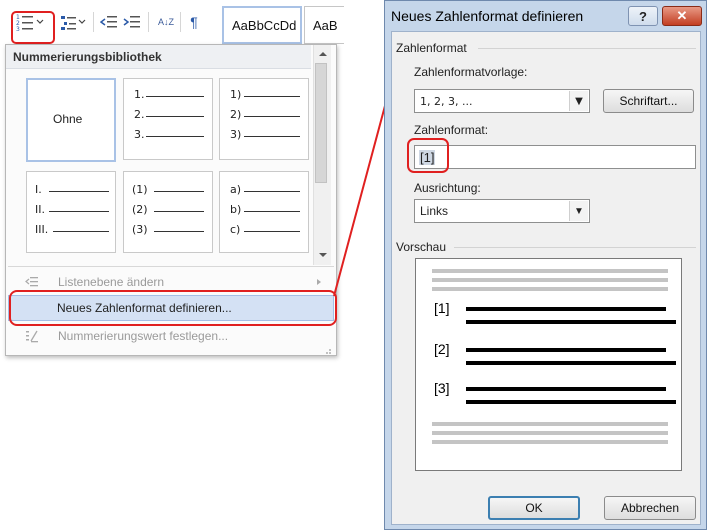  What do you see at coordinates (40, 209) in the screenshot?
I see `tile-number: II.` at bounding box center [40, 209].